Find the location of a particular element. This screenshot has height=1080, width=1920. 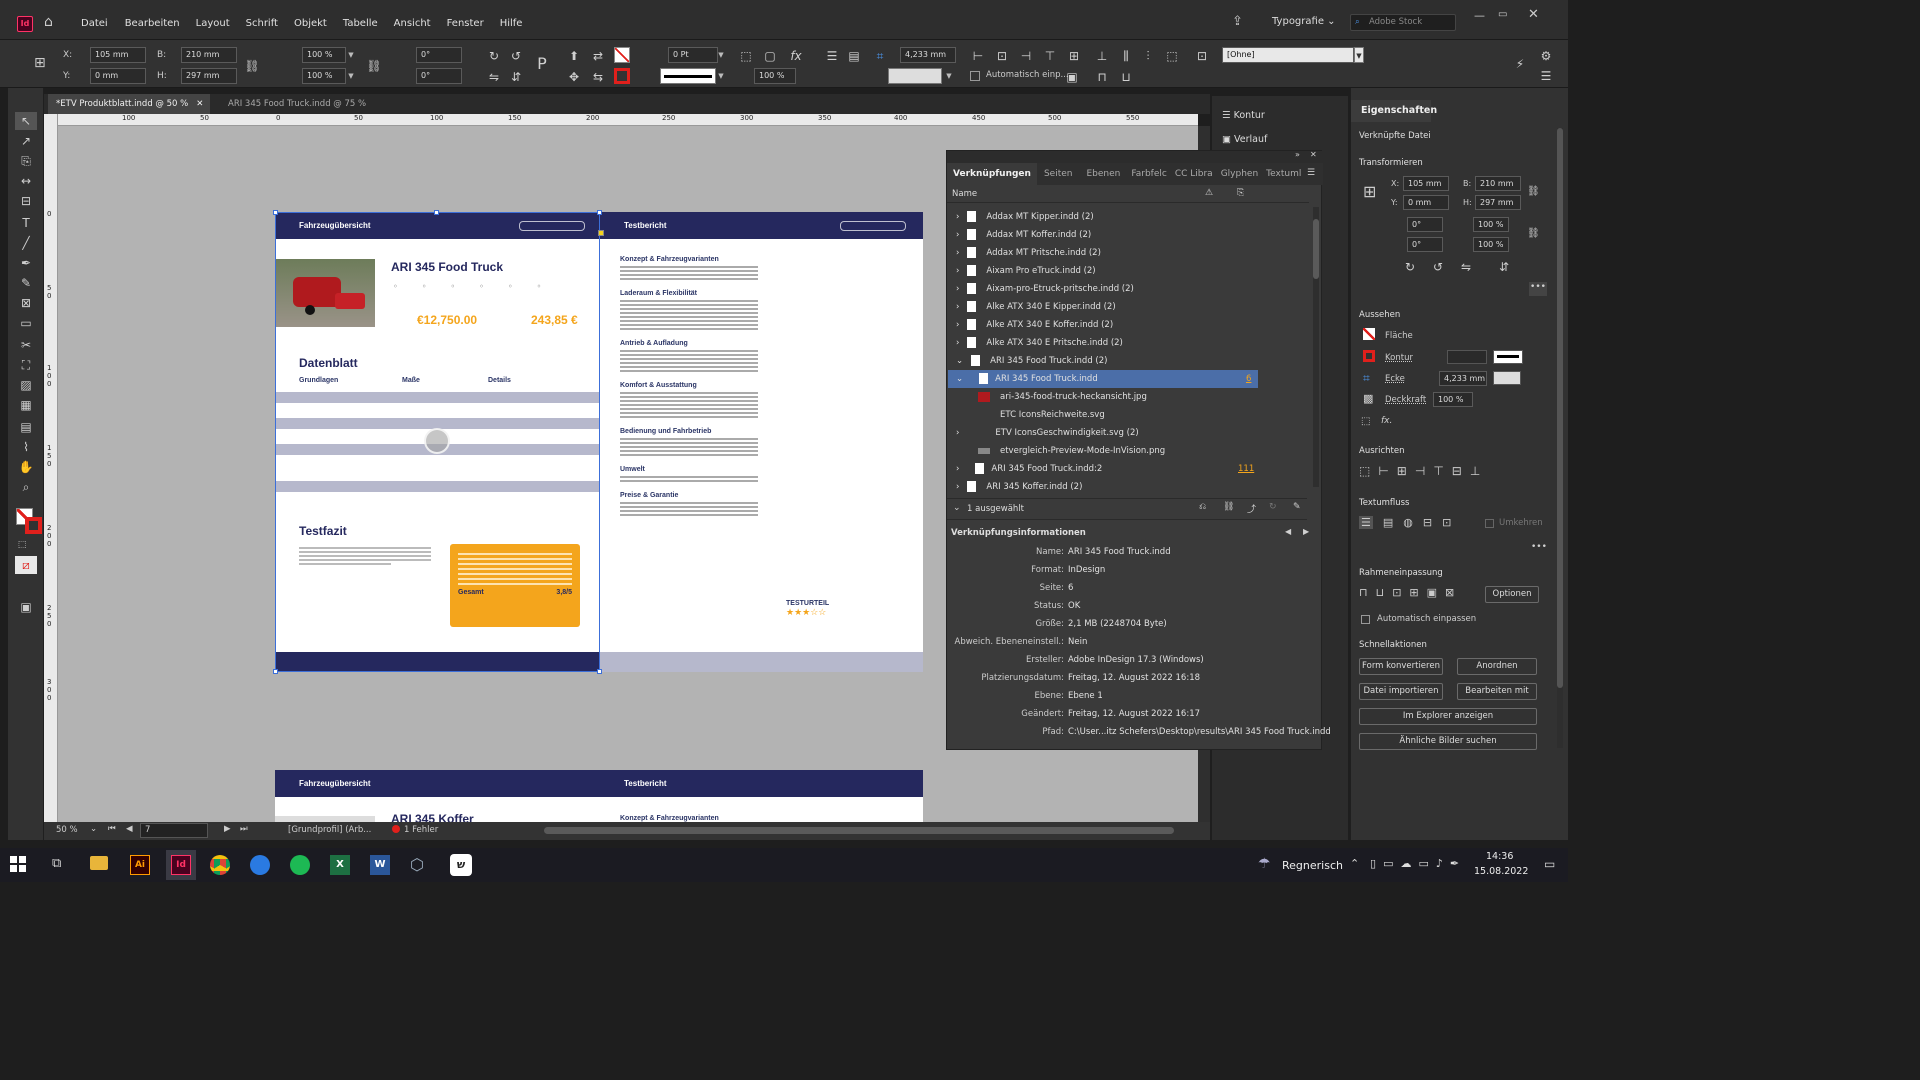

properties-tab: Eigenschaften is located at coordinates (1394, 111).